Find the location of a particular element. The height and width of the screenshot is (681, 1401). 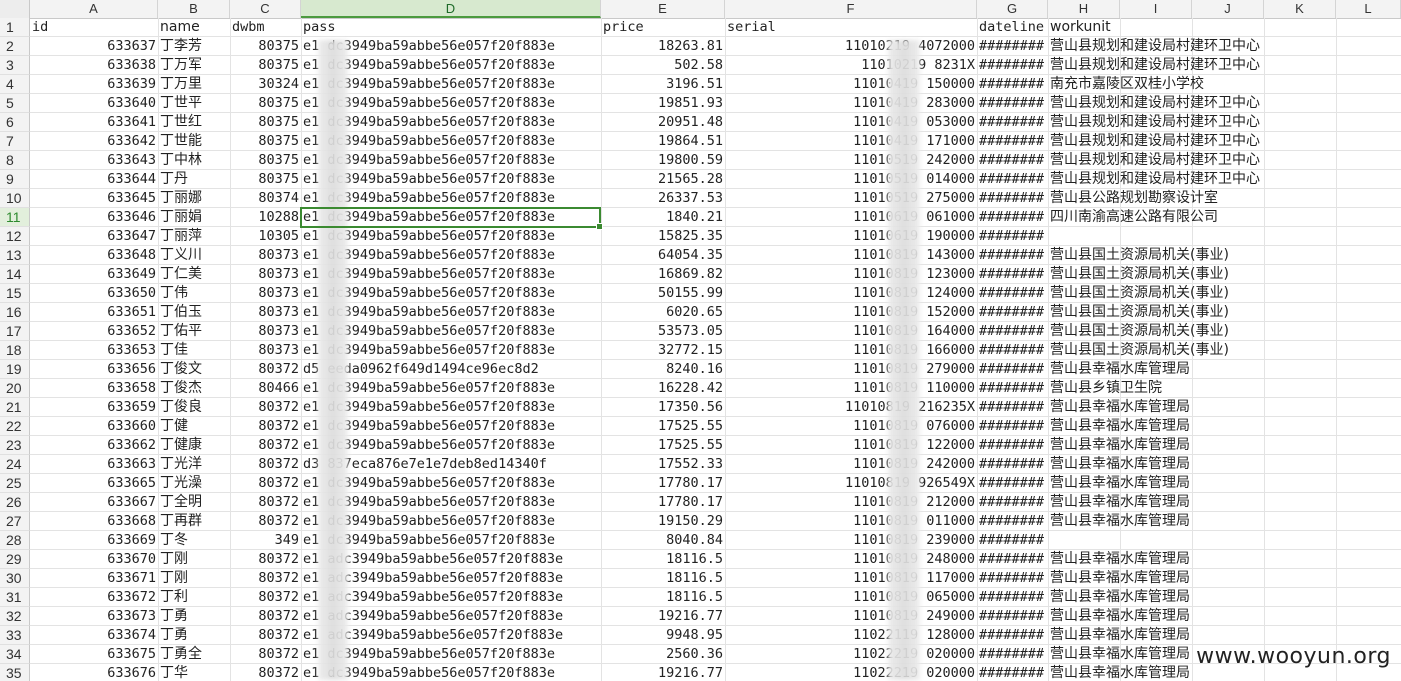

cell-name: 丁义川 is located at coordinates (194, 255).